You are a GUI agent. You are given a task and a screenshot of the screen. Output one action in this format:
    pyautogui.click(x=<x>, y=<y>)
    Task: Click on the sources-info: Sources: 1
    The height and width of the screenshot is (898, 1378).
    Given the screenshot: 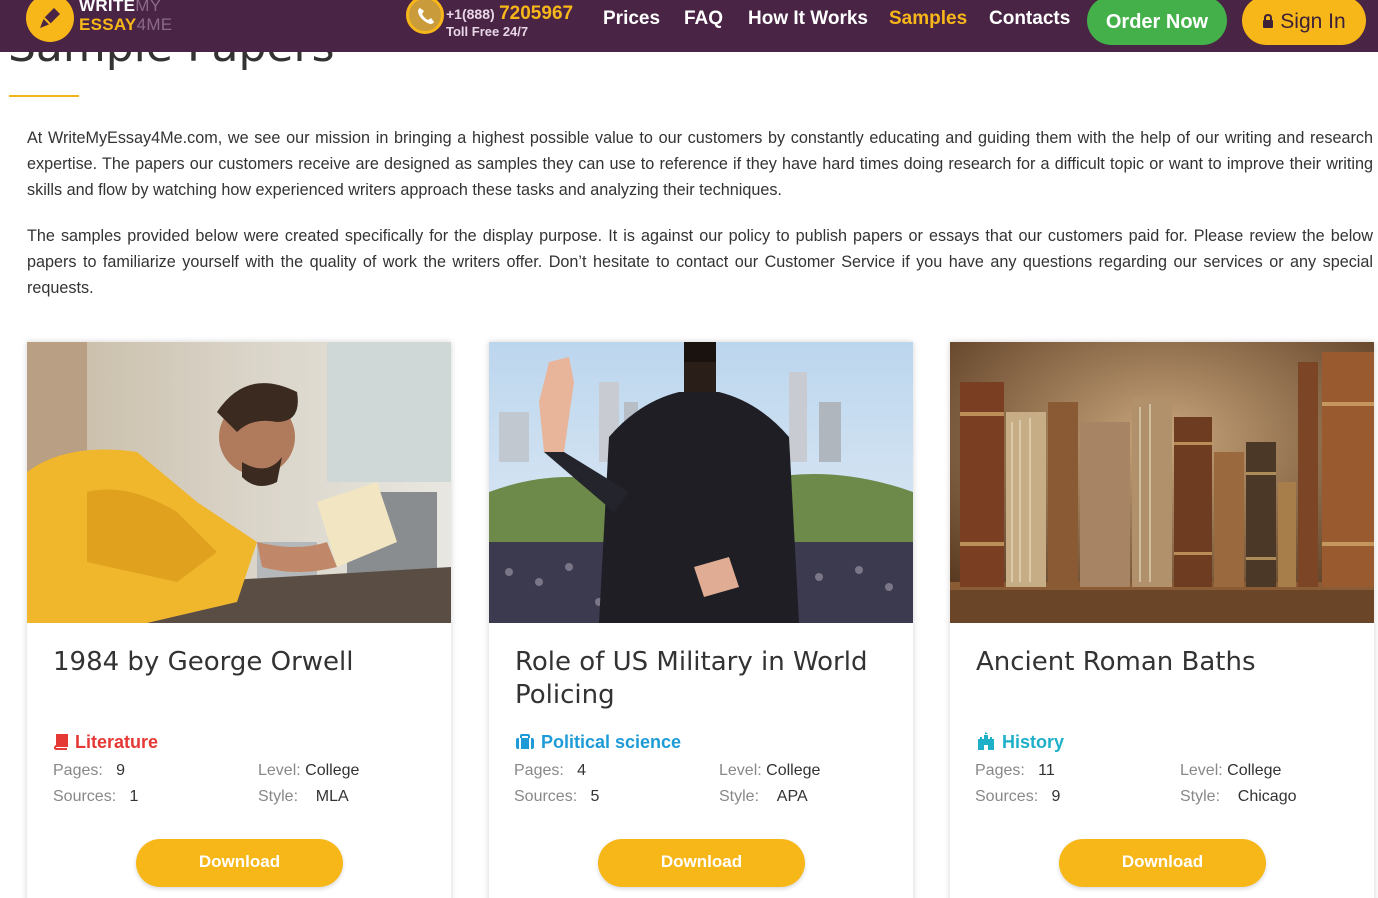 What is the action you would take?
    pyautogui.click(x=96, y=796)
    